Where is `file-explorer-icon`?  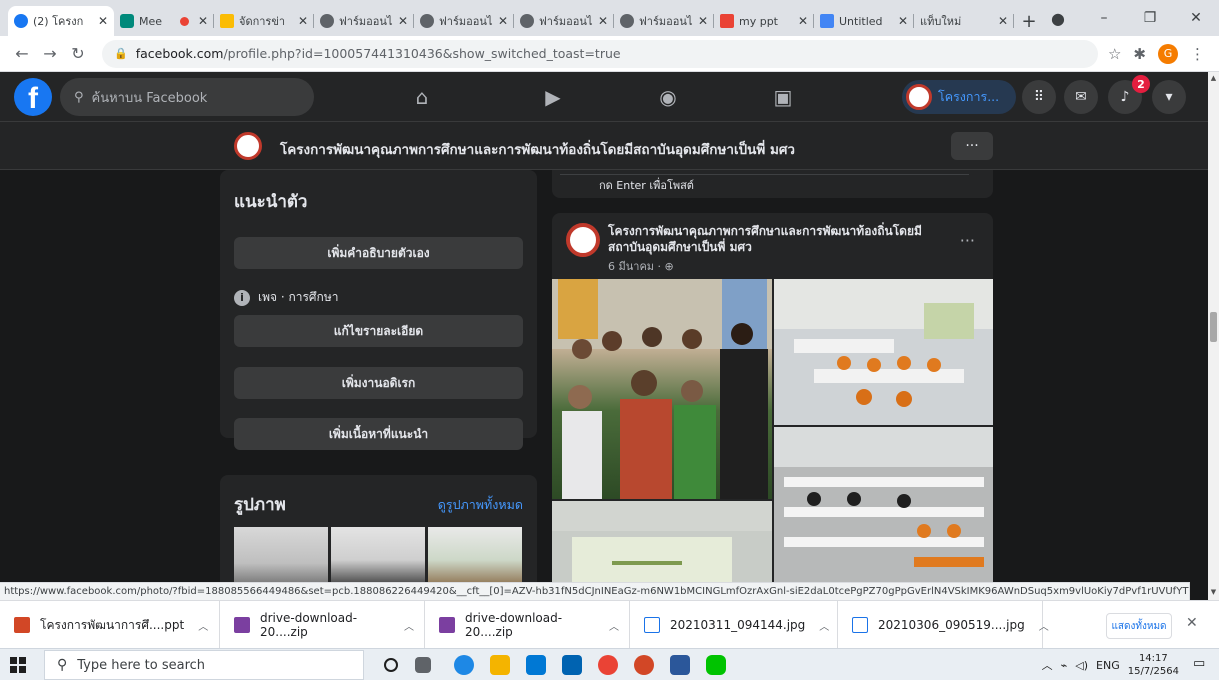
file-explorer-icon is located at coordinates (500, 665).